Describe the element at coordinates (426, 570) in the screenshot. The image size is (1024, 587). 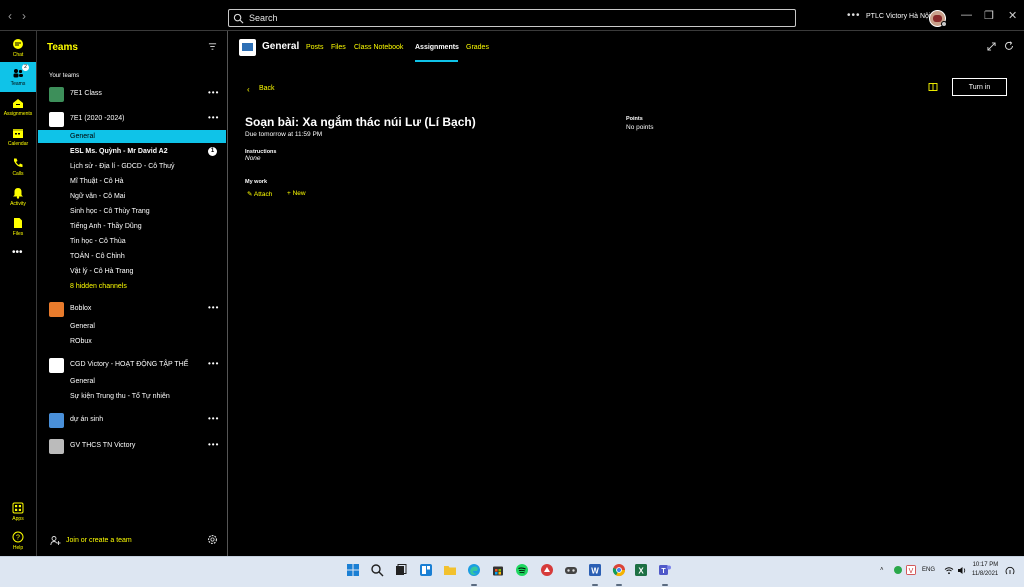
I see `widgets-icon` at that location.